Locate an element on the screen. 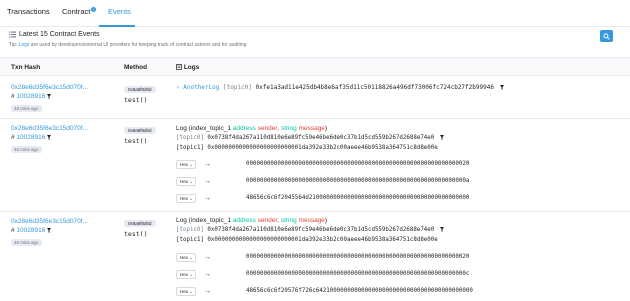  tip-prefix: Tip: is located at coordinates (14, 45).